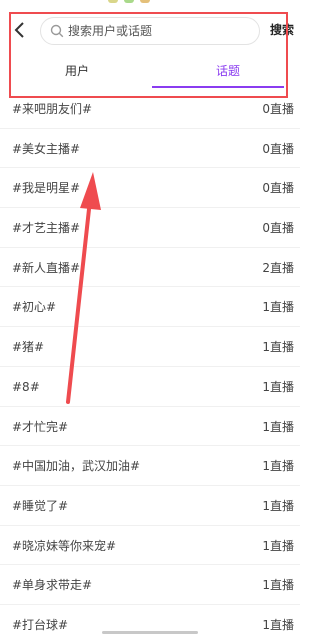 This screenshot has height=637, width=320. What do you see at coordinates (46, 267) in the screenshot?
I see `topic-name: #新人直播#` at bounding box center [46, 267].